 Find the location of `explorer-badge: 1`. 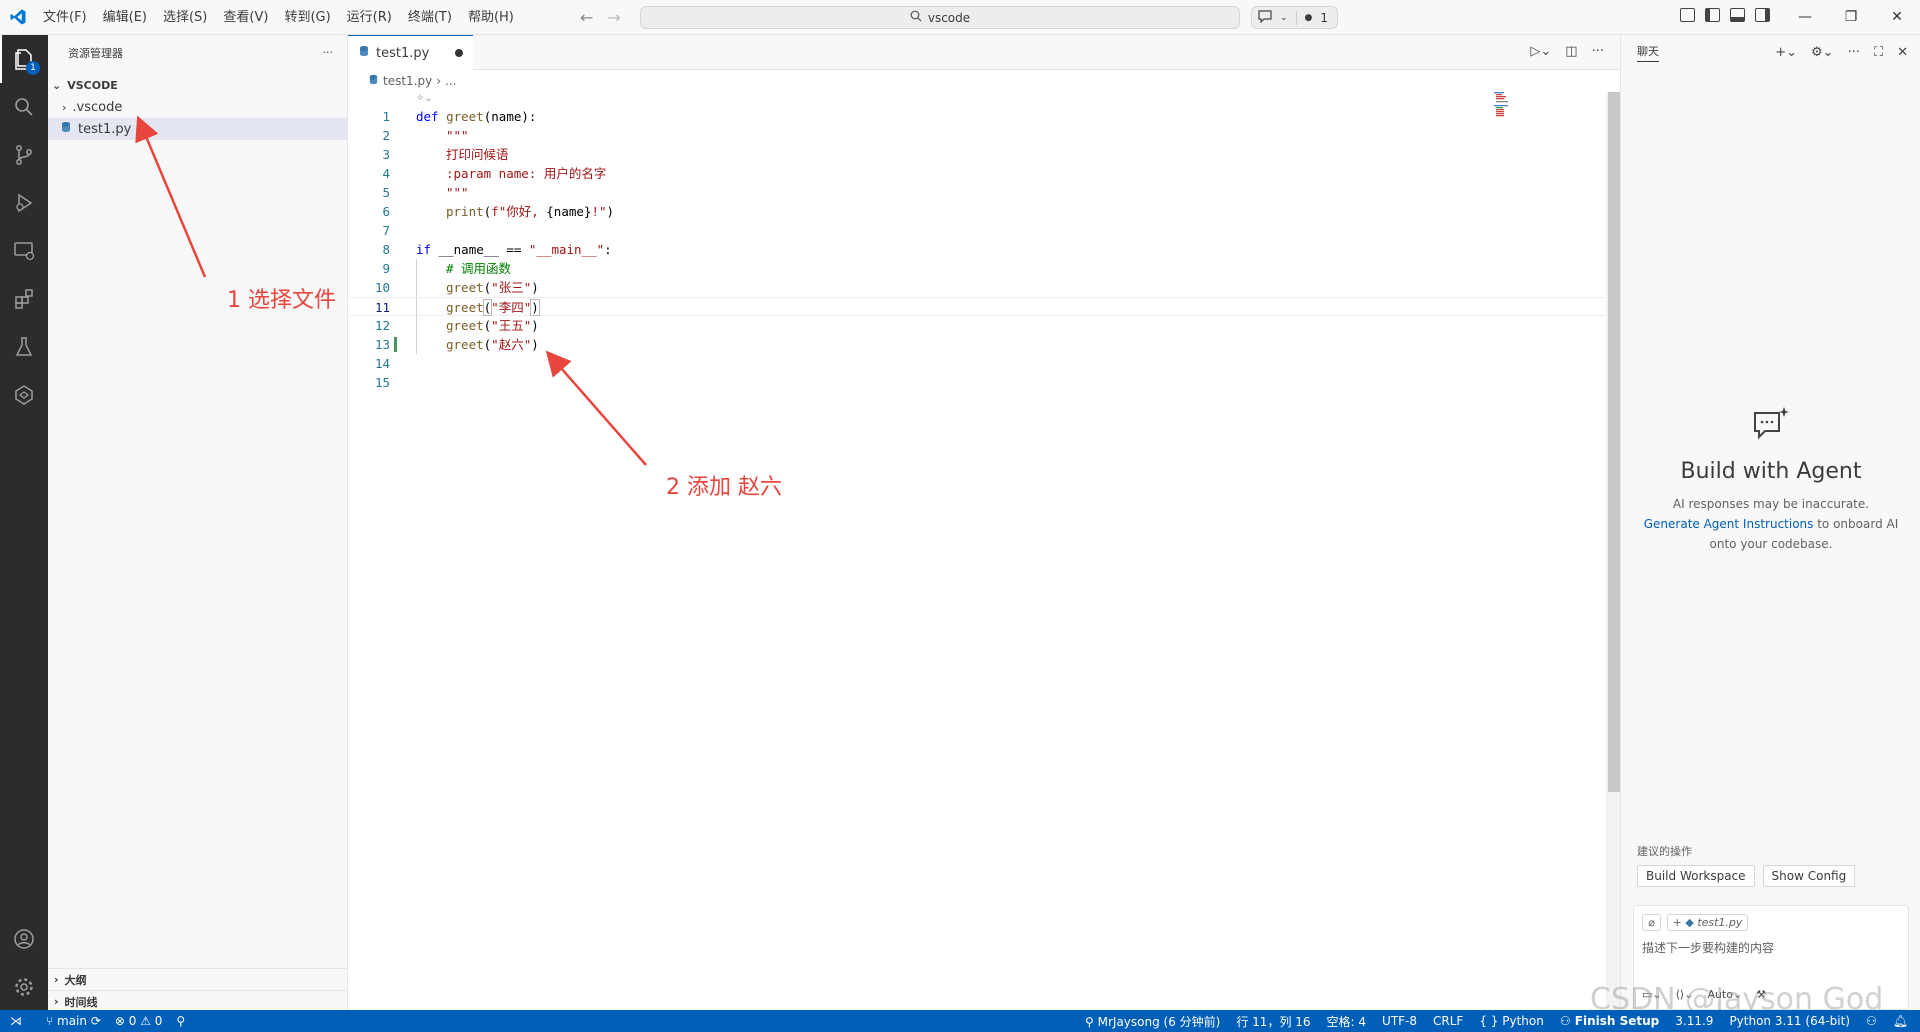

explorer-badge: 1 is located at coordinates (33, 68).